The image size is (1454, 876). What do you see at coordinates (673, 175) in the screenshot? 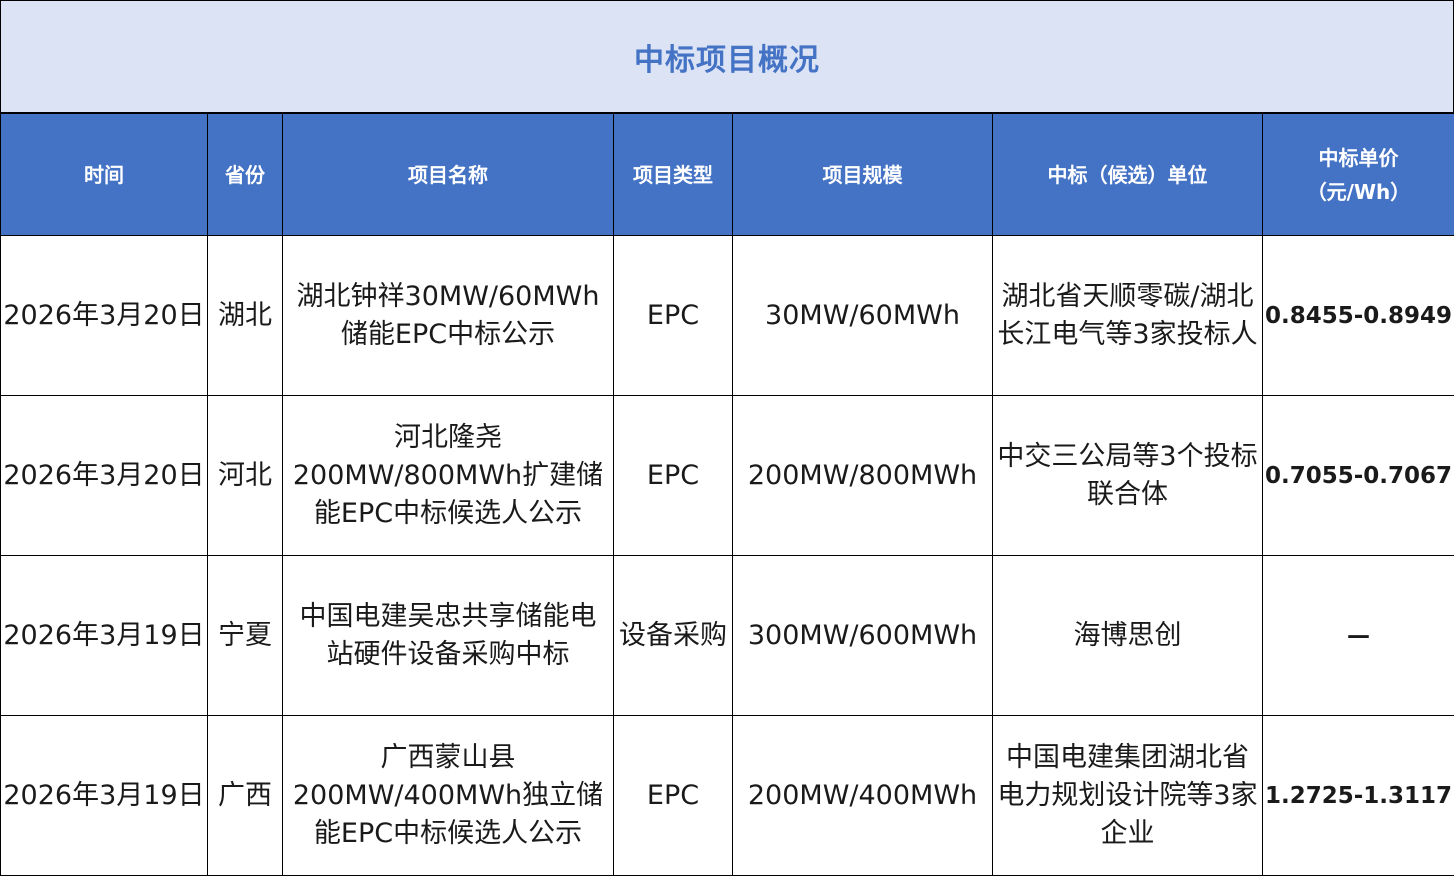
I see `header-project-type: 项目类型` at bounding box center [673, 175].